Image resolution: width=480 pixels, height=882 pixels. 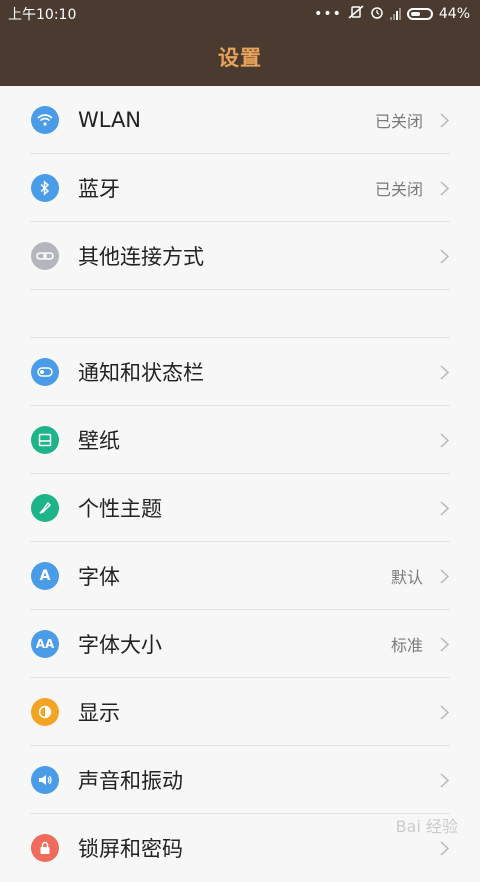 I want to click on status-time: 上午10:10, so click(x=42, y=15).